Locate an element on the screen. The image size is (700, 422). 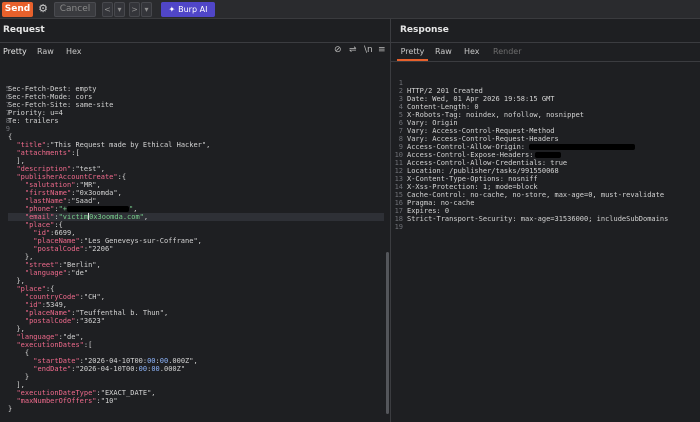
tab-response-raw: Raw is located at coordinates (443, 52).